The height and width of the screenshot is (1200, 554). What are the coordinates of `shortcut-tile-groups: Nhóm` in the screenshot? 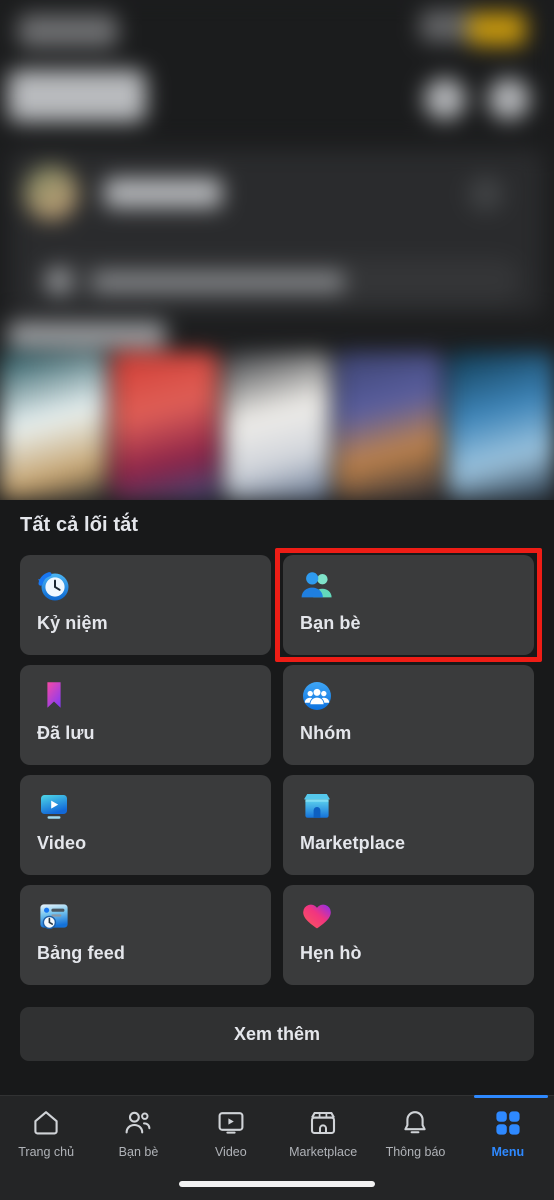 It's located at (408, 715).